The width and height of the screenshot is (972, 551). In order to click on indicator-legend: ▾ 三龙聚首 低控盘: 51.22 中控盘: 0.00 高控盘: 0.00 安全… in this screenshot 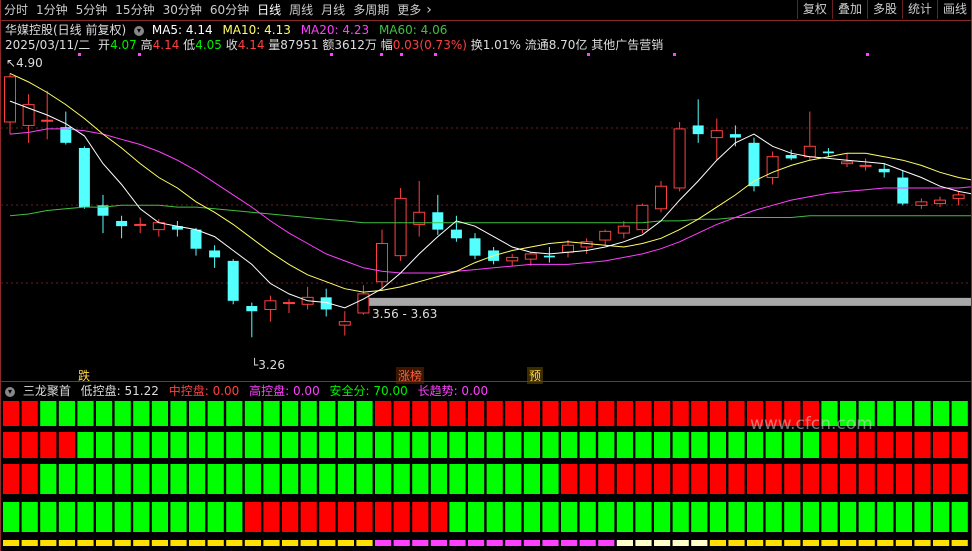, I will do `click(249, 391)`.